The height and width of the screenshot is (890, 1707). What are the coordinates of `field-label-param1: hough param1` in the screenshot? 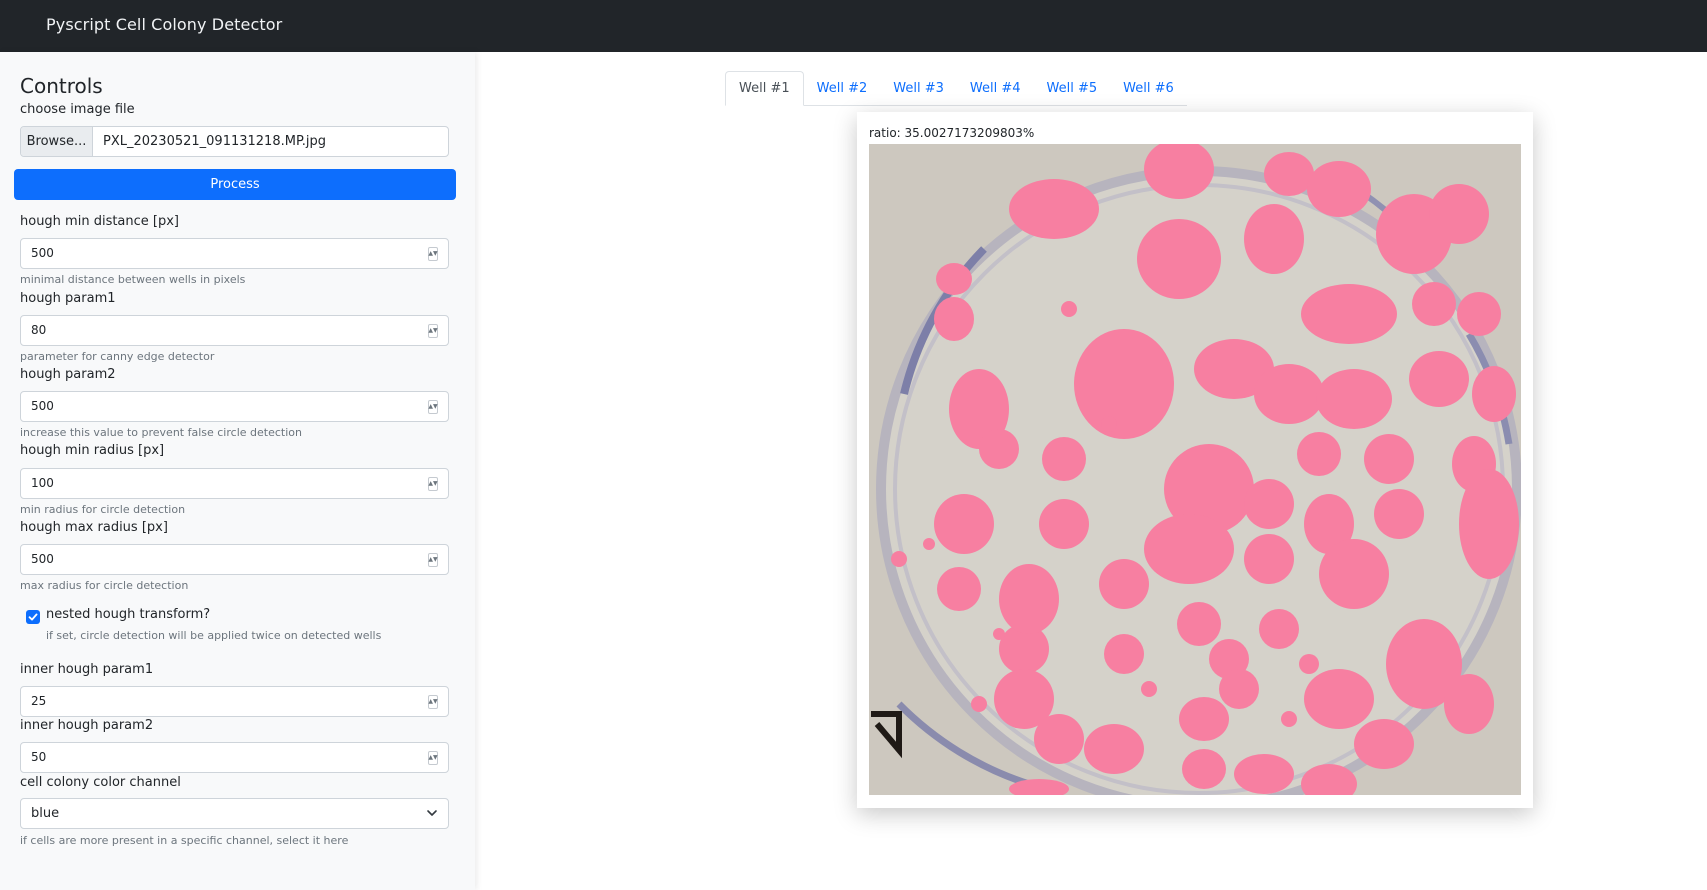 It's located at (68, 298).